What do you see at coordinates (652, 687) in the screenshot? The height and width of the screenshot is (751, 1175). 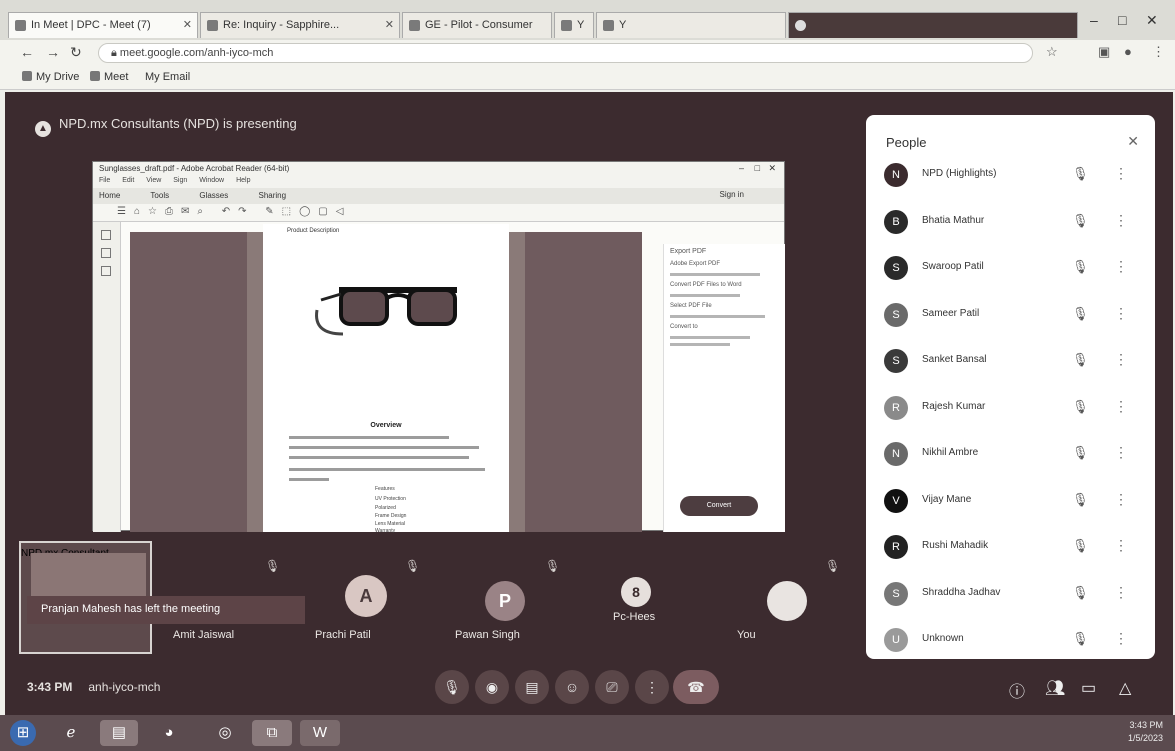 I see `more-options-button: ⋮` at bounding box center [652, 687].